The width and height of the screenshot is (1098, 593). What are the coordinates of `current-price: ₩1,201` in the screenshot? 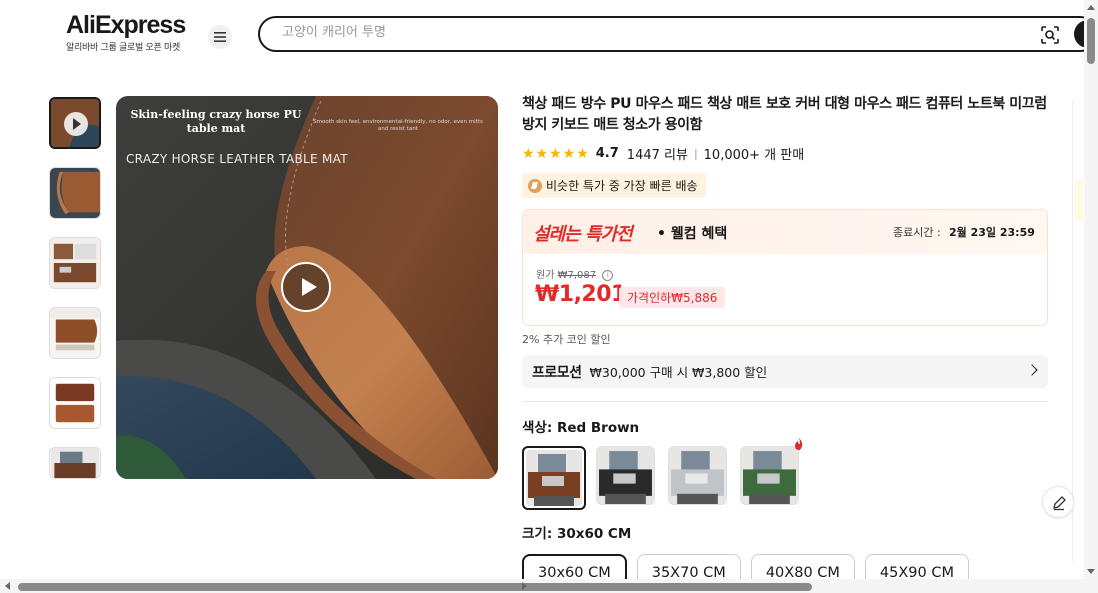 It's located at (580, 294).